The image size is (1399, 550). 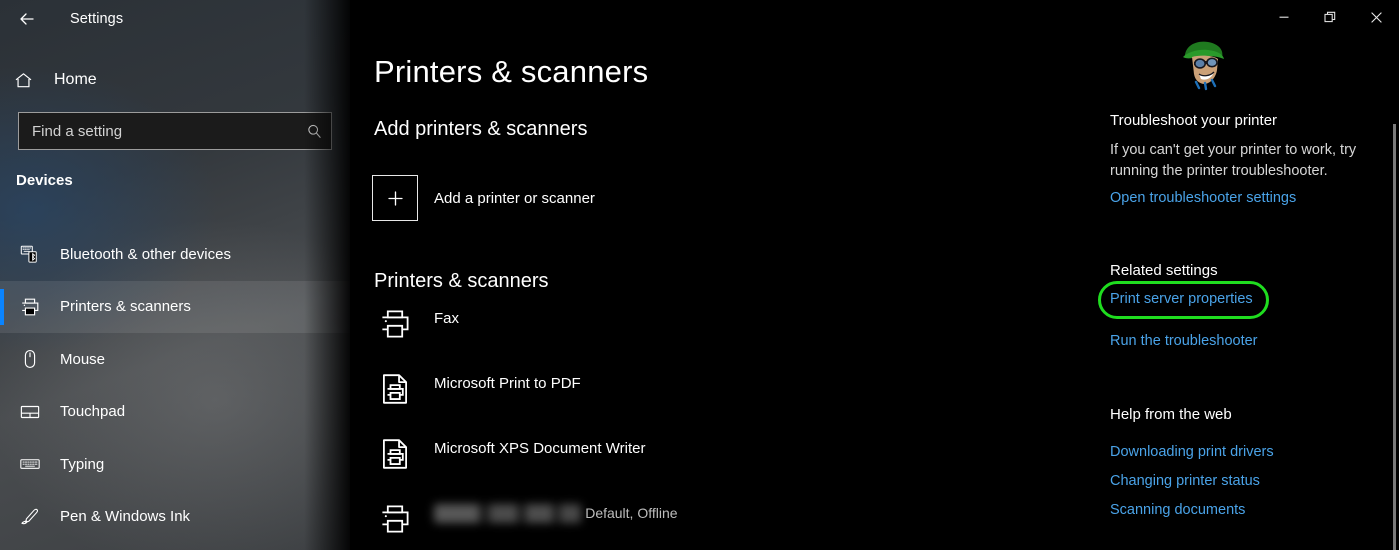 What do you see at coordinates (158, 131) in the screenshot?
I see `search-input` at bounding box center [158, 131].